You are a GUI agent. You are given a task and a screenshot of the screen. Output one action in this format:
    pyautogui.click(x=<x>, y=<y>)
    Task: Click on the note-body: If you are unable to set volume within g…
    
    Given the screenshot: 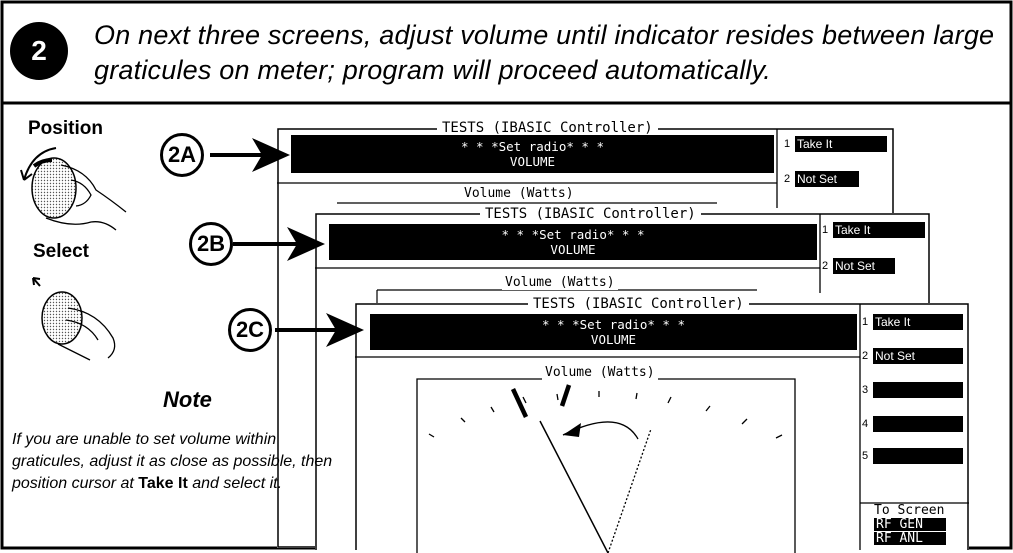 What is the action you would take?
    pyautogui.click(x=172, y=461)
    